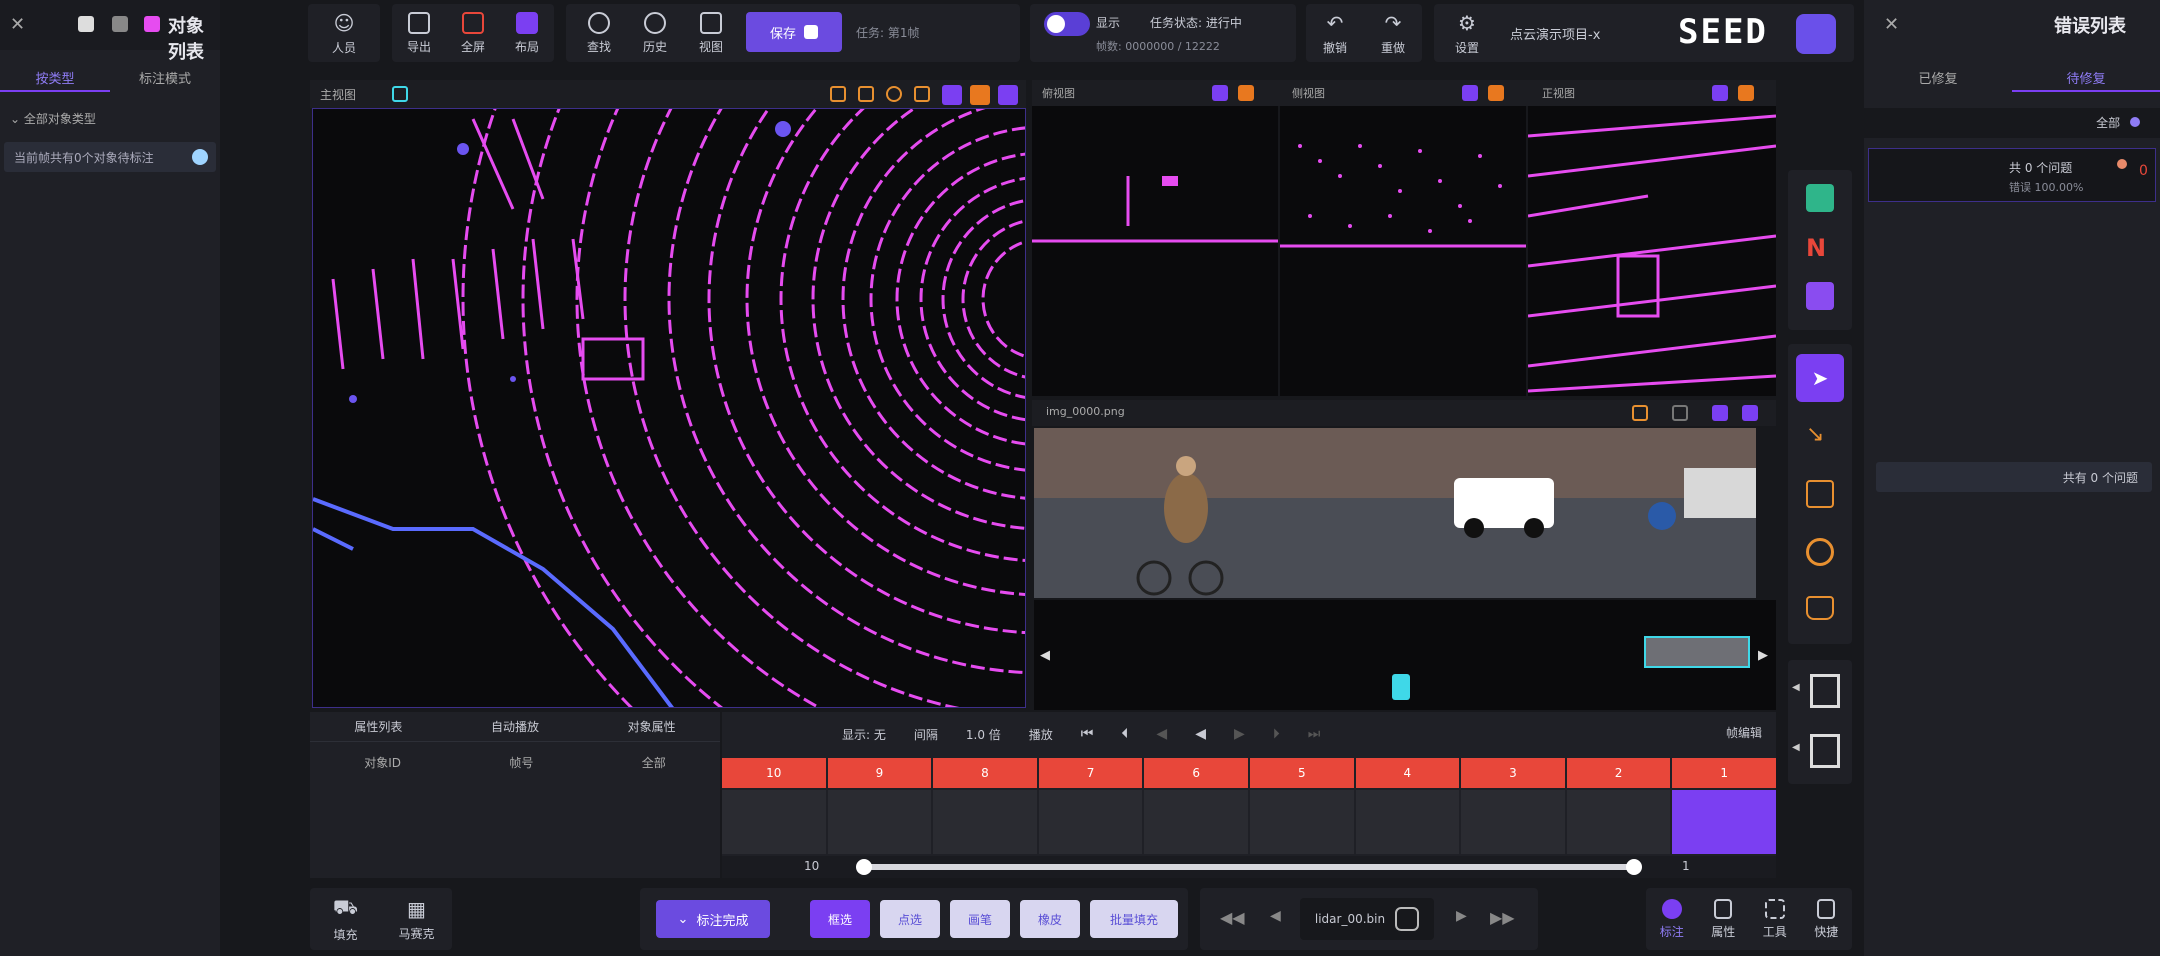 The width and height of the screenshot is (2160, 956). I want to click on slider-handle-end, so click(1634, 867).